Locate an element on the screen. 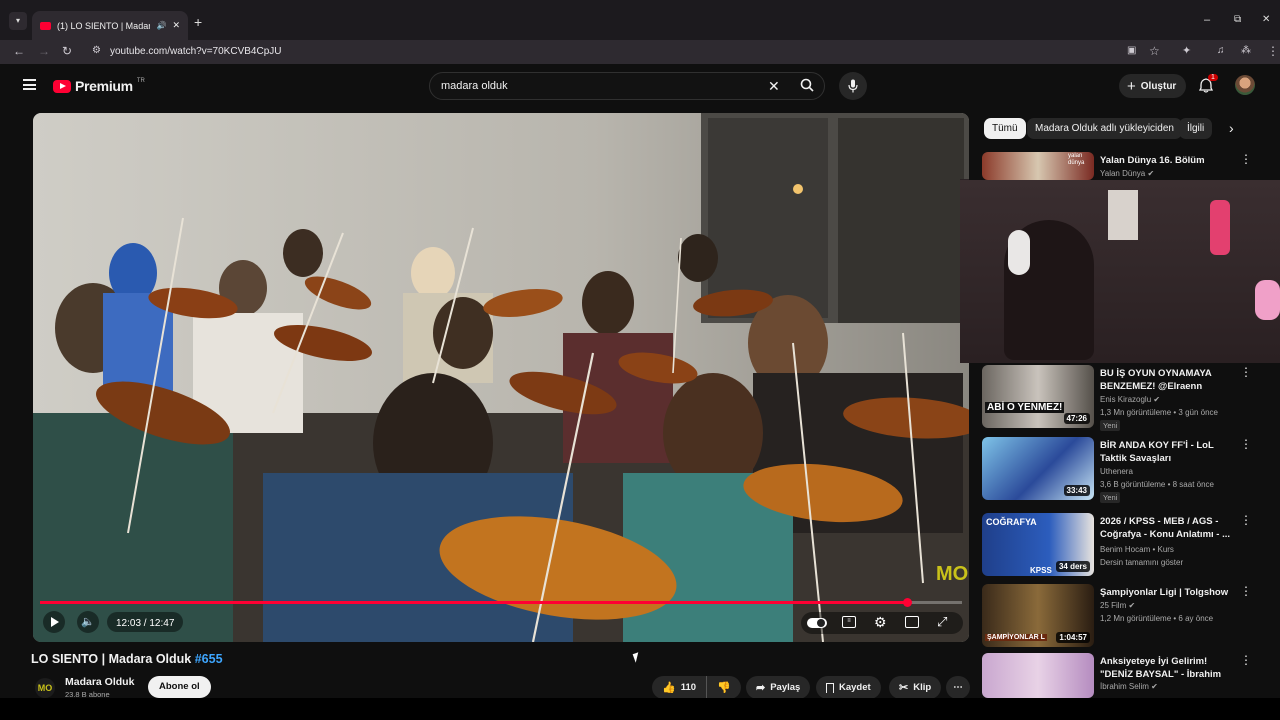  create-label: Oluştur is located at coordinates (1158, 86).